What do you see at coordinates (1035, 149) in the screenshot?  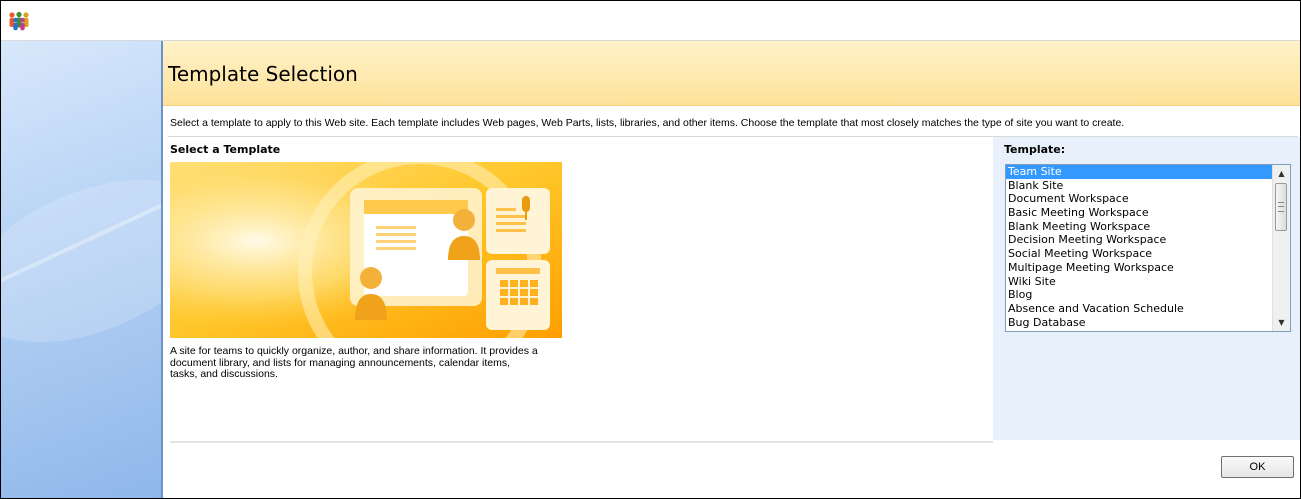 I see `template-label: Template:` at bounding box center [1035, 149].